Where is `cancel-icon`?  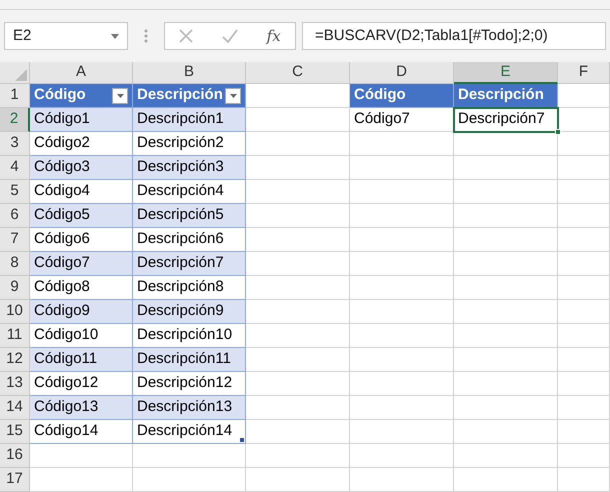
cancel-icon is located at coordinates (186, 36).